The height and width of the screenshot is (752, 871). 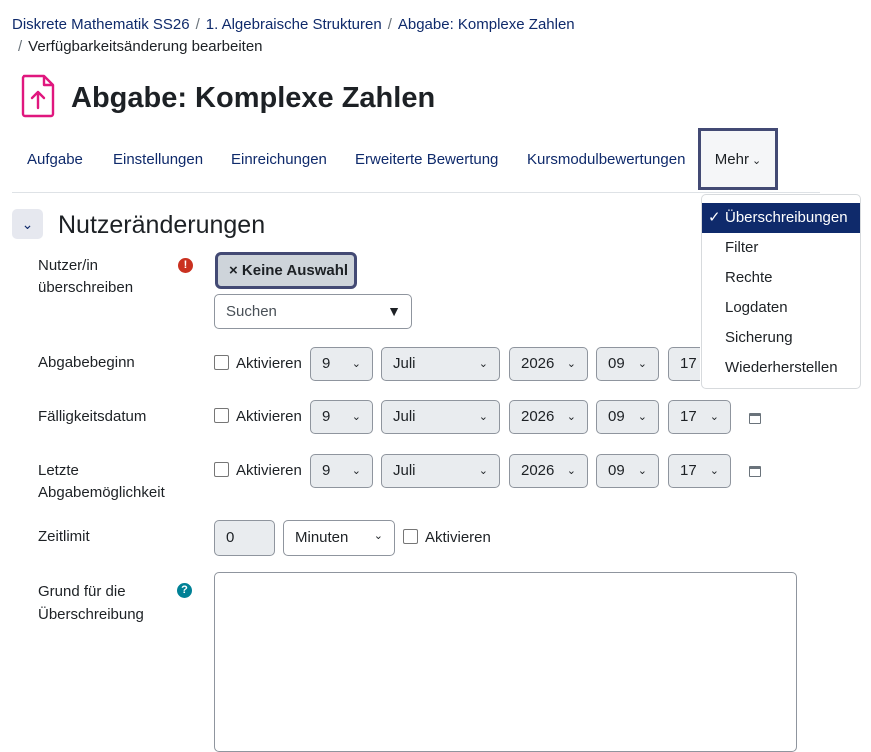 What do you see at coordinates (440, 471) in the screenshot?
I see `cutoff-month-select: Juli ⌄` at bounding box center [440, 471].